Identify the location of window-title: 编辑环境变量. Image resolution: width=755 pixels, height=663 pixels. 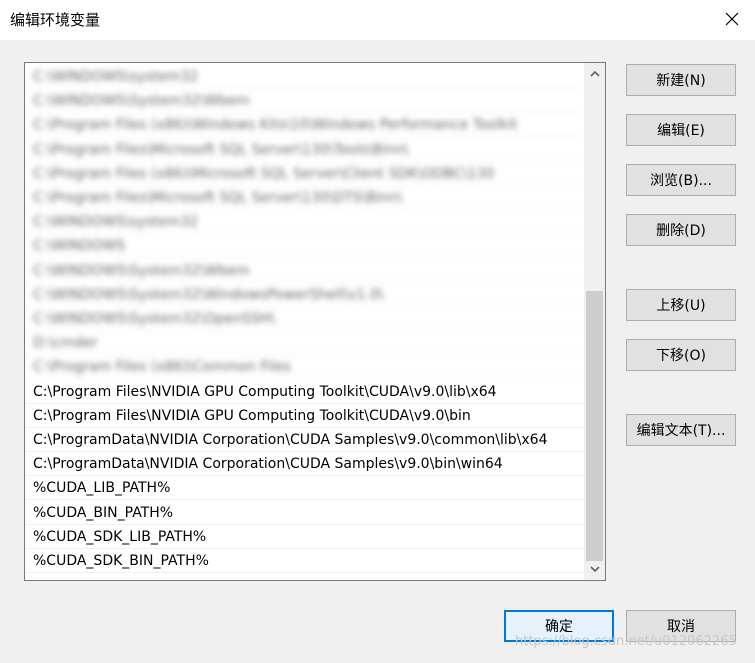
(55, 20).